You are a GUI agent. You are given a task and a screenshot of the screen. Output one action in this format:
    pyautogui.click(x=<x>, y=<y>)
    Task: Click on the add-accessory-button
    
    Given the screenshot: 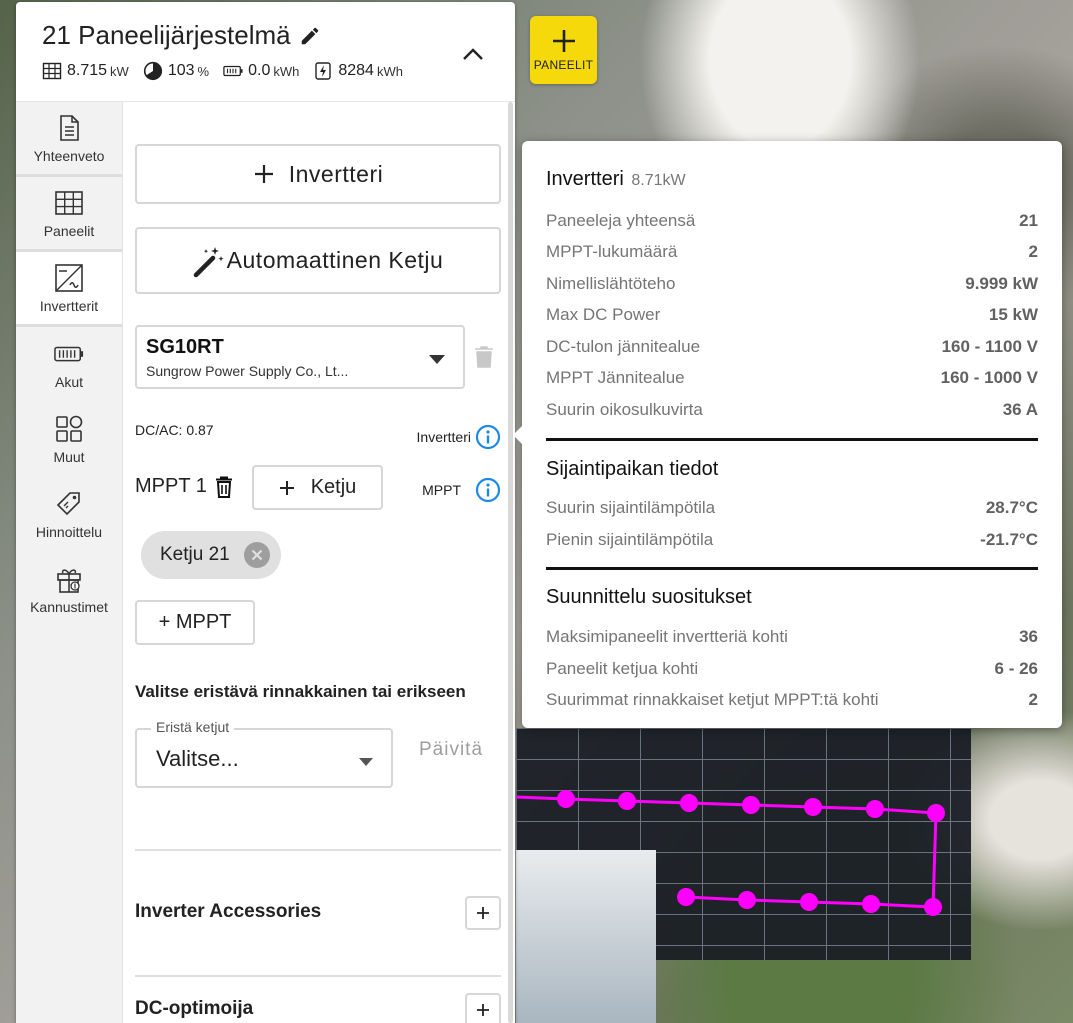 What is the action you would take?
    pyautogui.click(x=483, y=913)
    